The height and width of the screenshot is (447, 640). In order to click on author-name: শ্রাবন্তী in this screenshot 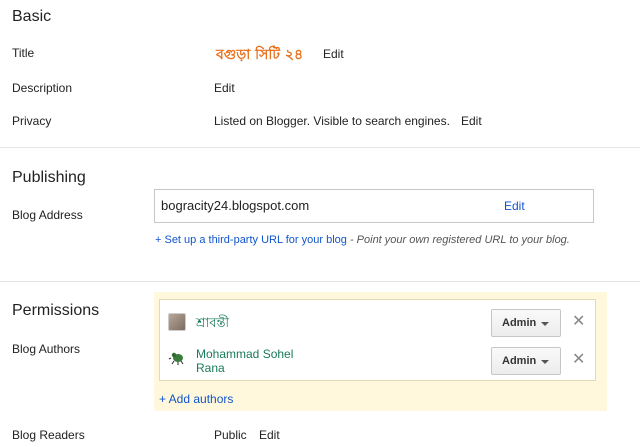, I will do `click(212, 324)`.